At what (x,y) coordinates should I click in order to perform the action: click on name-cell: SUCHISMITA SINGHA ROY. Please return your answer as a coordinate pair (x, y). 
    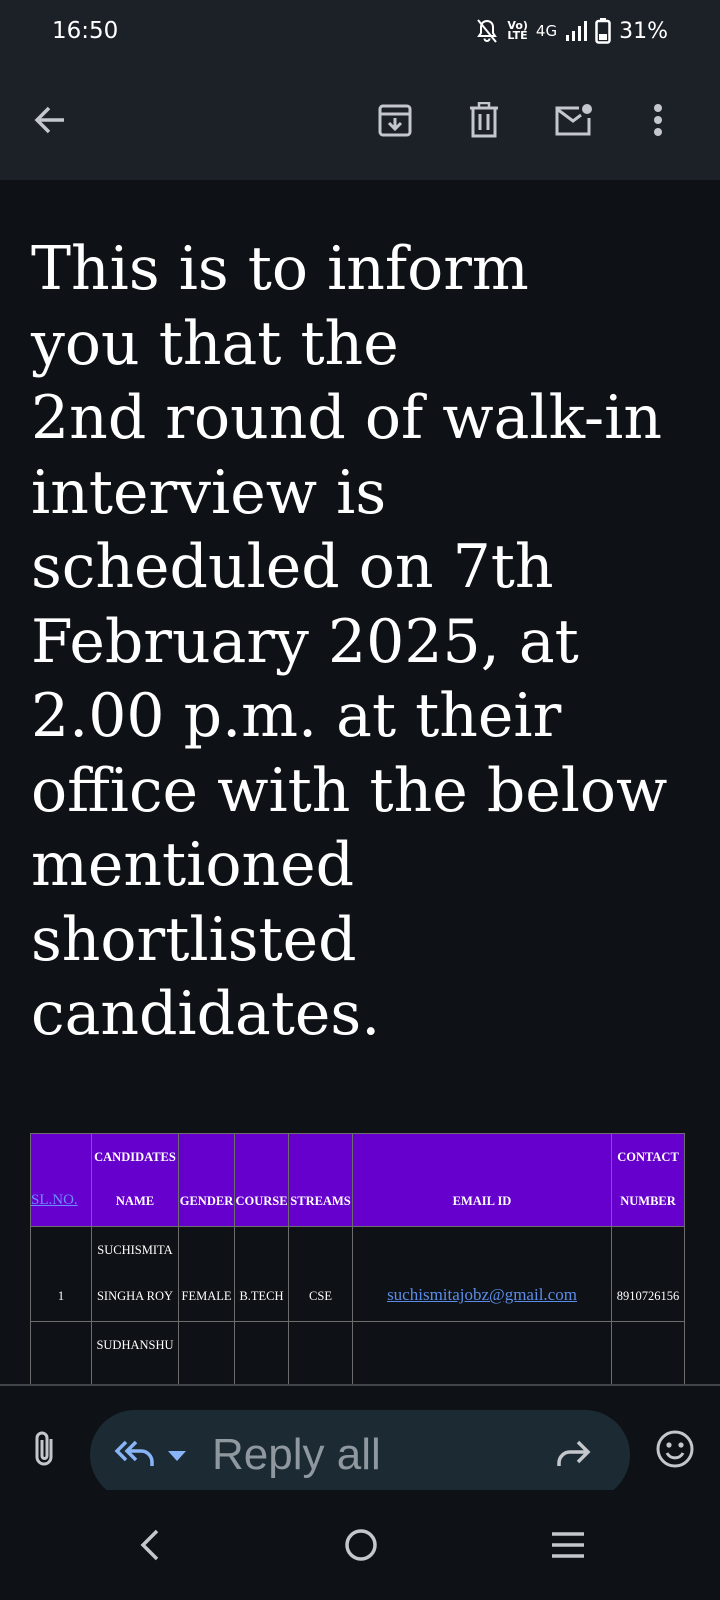
    Looking at the image, I should click on (135, 1274).